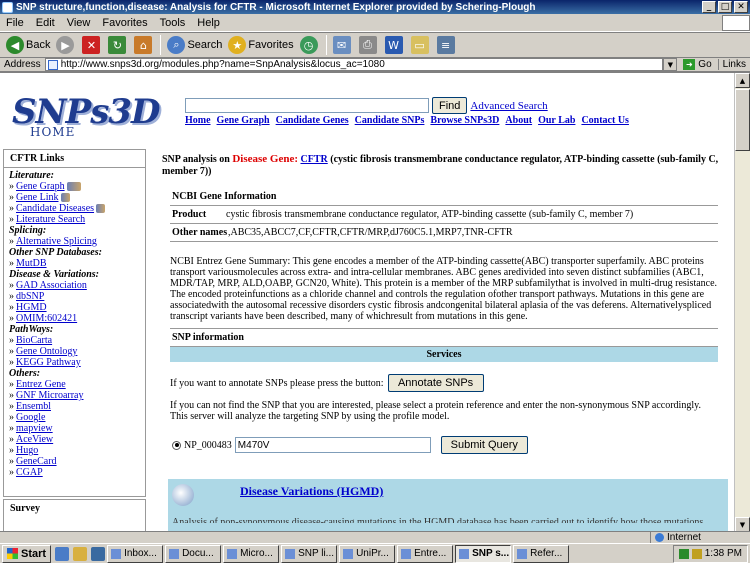 The image size is (750, 563). Describe the element at coordinates (243, 120) in the screenshot. I see `nav-gene-graph: Gene Graph` at that location.